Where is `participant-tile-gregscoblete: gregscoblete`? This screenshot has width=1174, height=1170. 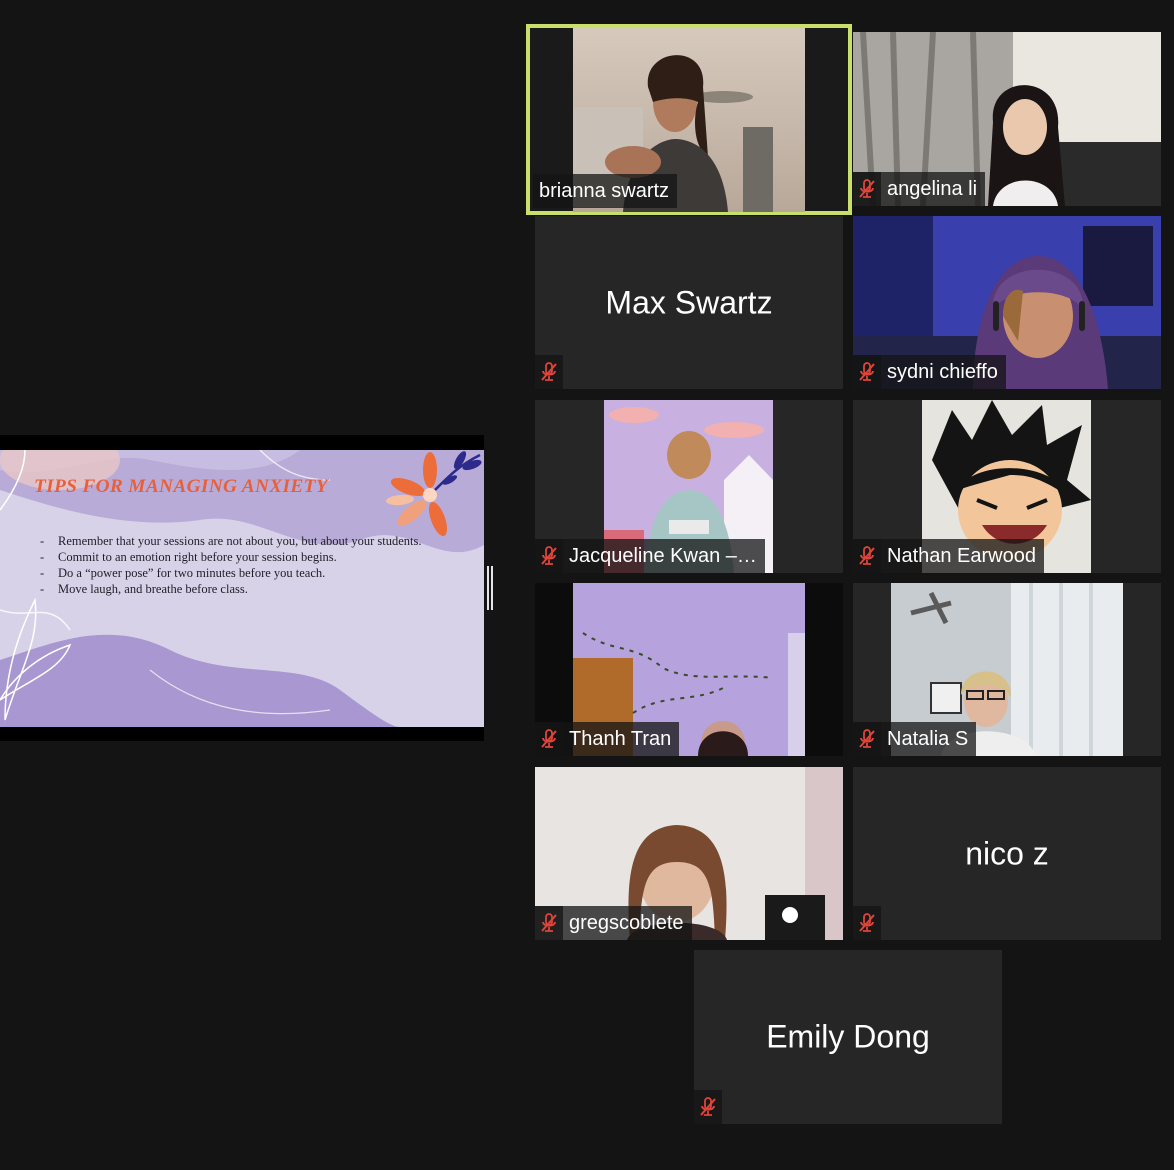 participant-tile-gregscoblete: gregscoblete is located at coordinates (689, 853).